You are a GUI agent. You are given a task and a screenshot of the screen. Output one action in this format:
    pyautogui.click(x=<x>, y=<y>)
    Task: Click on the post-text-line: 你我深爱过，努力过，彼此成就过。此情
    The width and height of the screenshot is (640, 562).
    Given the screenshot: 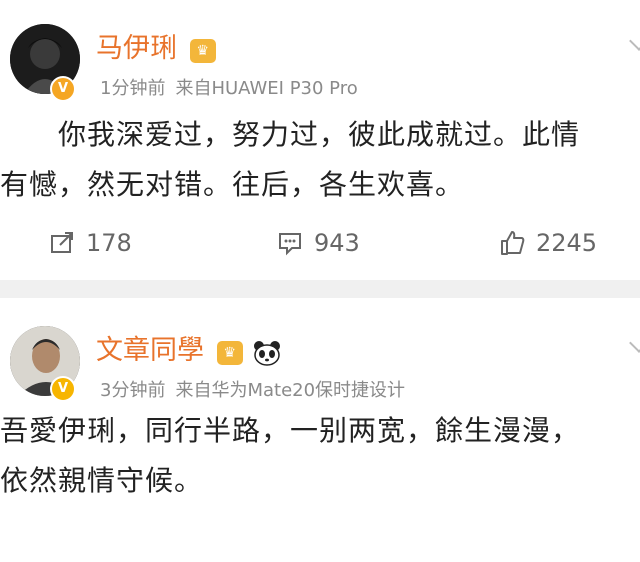 What is the action you would take?
    pyautogui.click(x=319, y=134)
    